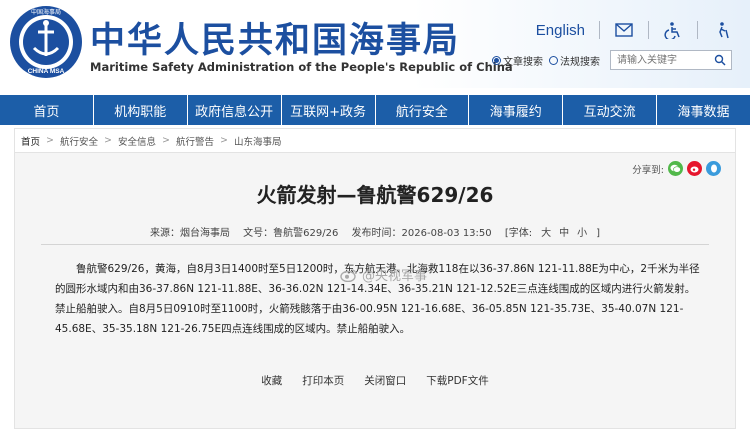 This screenshot has height=429, width=750. What do you see at coordinates (560, 30) in the screenshot?
I see `english-link: English` at bounding box center [560, 30].